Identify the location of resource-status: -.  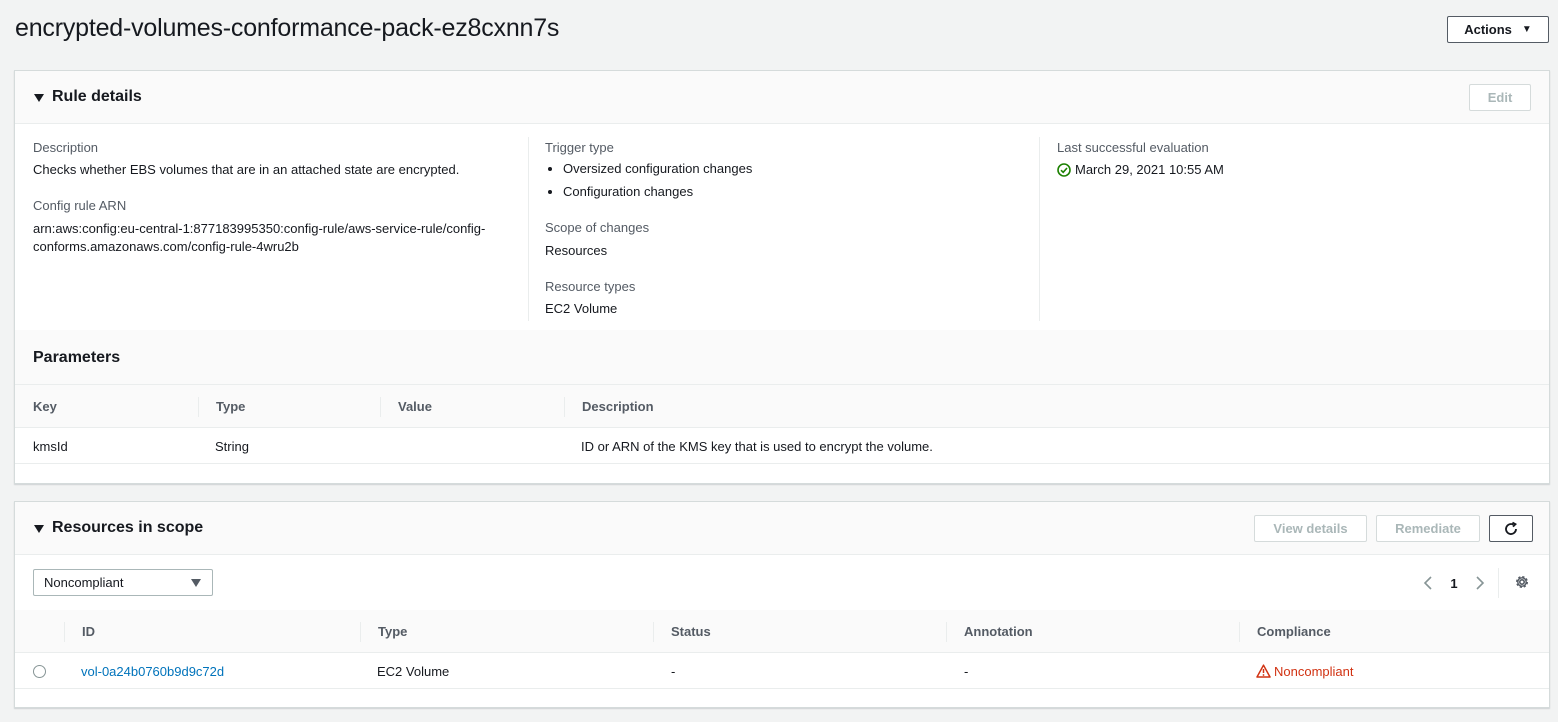
(673, 671).